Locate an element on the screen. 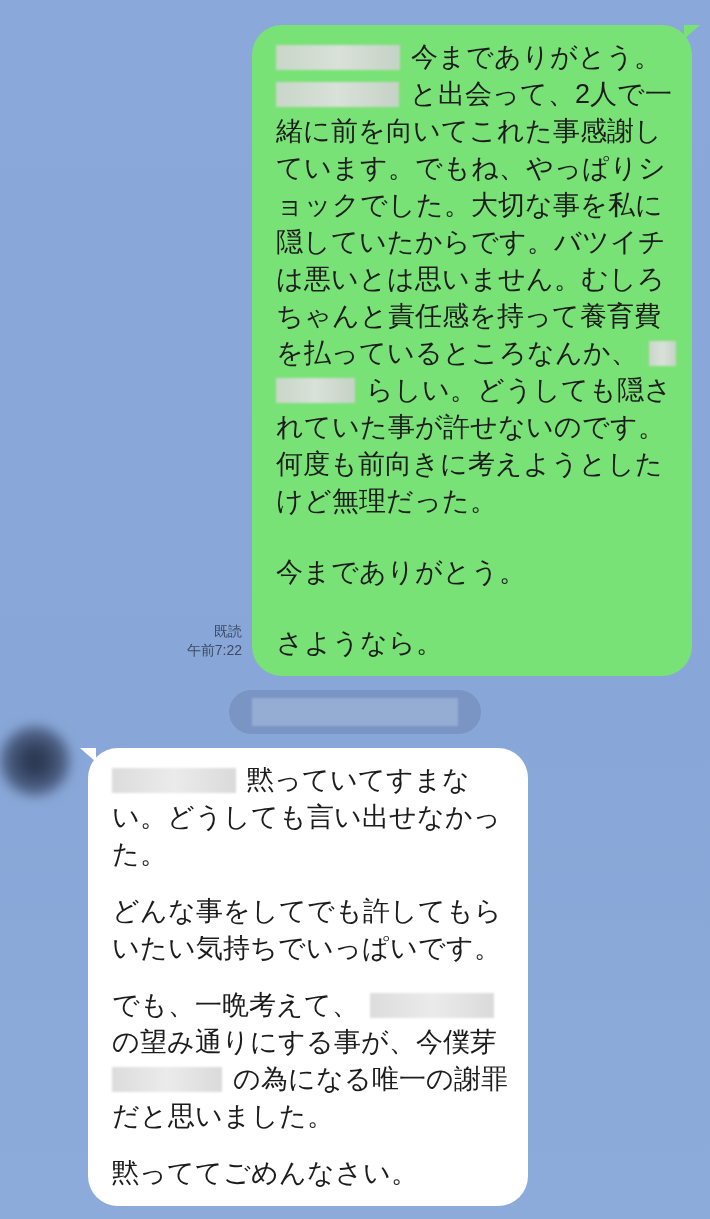  message-text: 緒に前を向いてこれた事感謝し is located at coordinates (469, 131).